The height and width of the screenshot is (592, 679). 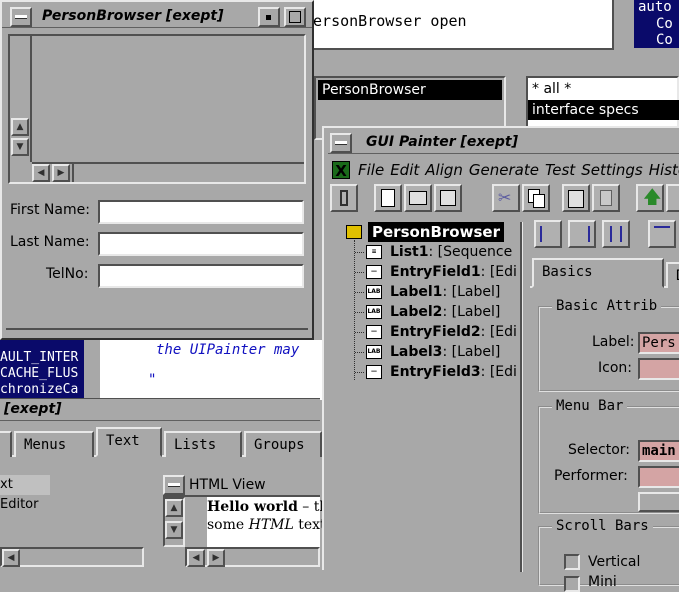 I want to click on scroll-right-arrow-icon: ▶, so click(x=216, y=558).